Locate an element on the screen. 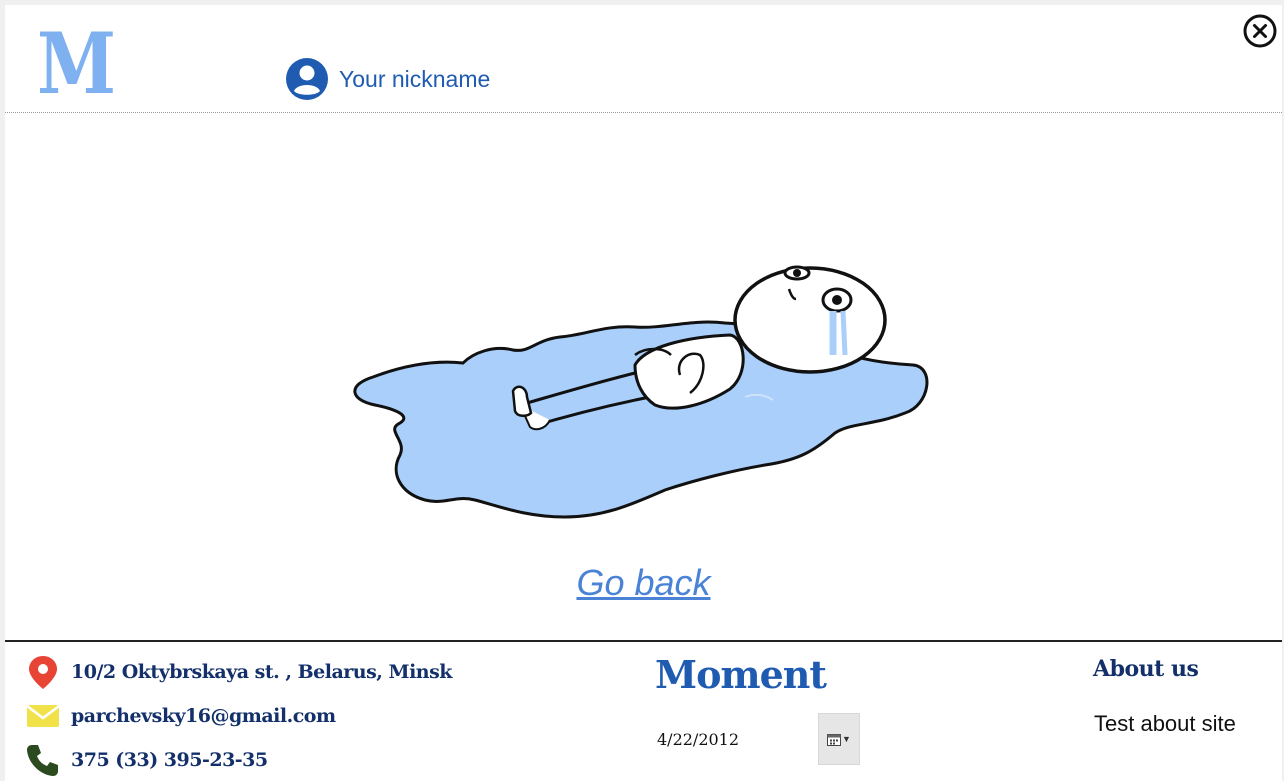 The height and width of the screenshot is (781, 1284). contact-email: parchevsky16@gmail.com is located at coordinates (180, 716).